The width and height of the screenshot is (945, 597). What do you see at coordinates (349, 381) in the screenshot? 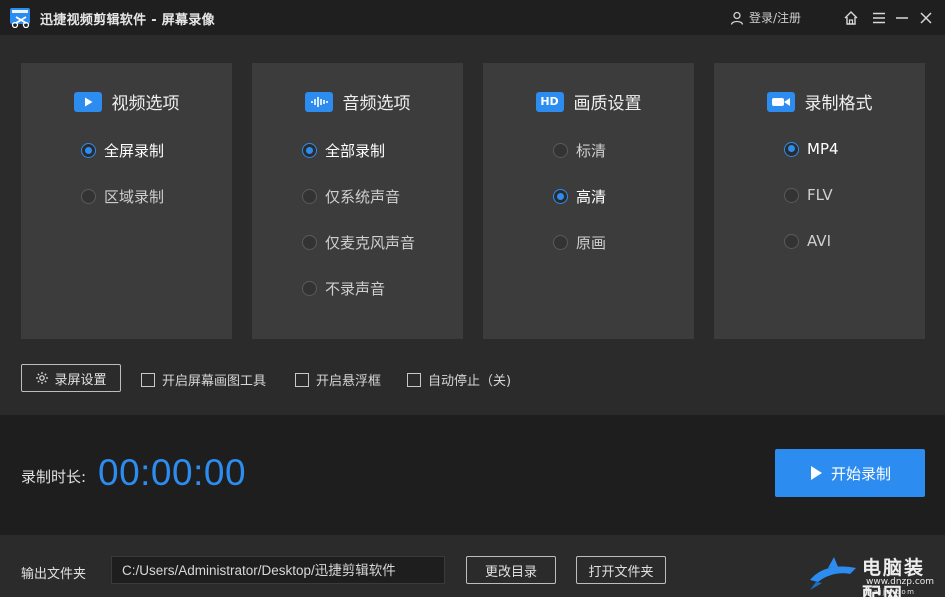
I see `checkbox-label: 开启悬浮框` at bounding box center [349, 381].